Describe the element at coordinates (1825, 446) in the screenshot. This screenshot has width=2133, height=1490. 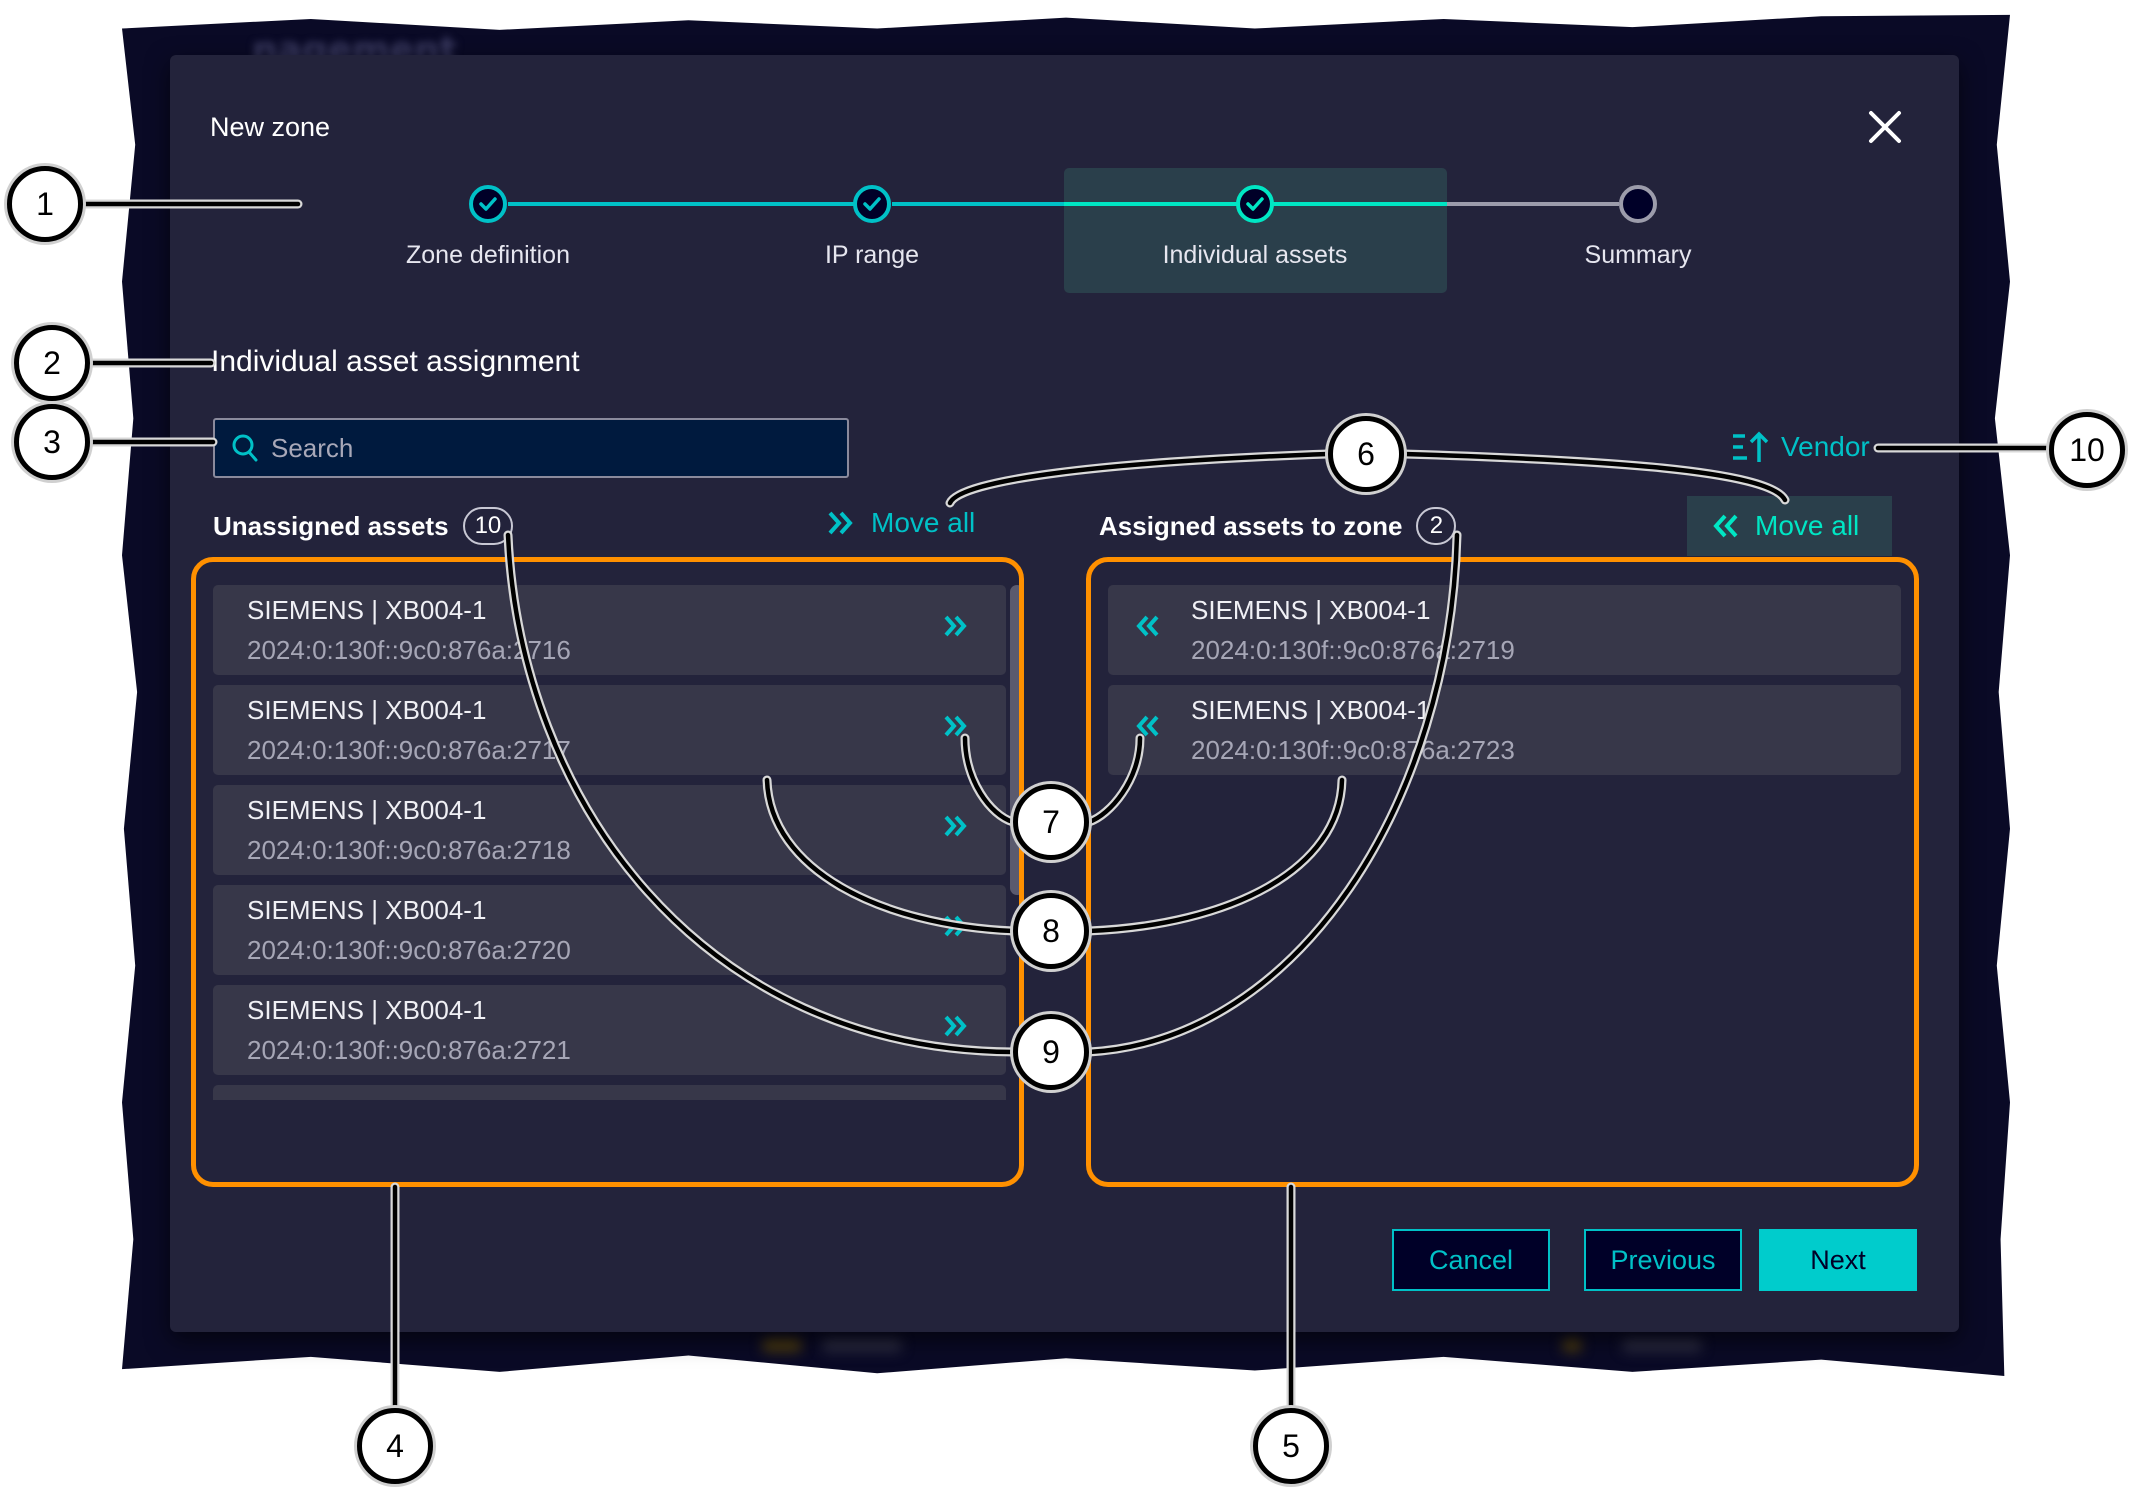
I see `sort-label: Vendor` at that location.